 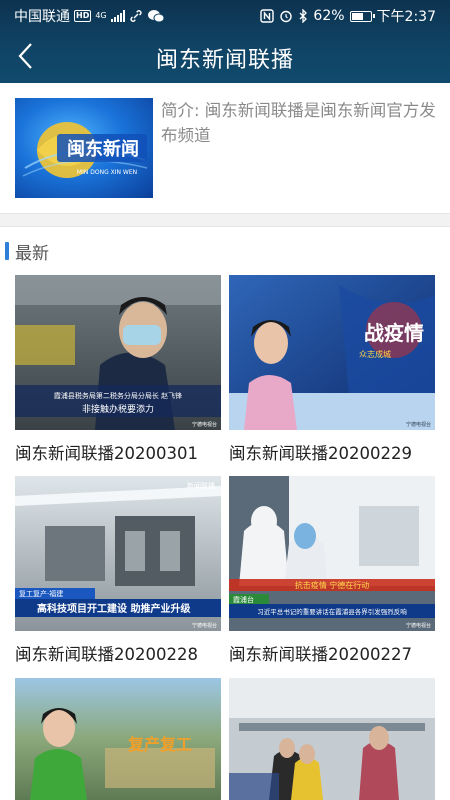 I want to click on app-header: 中国联通 HD 4G 62% 下午2:37 闽东新闻联播, so click(x=225, y=41).